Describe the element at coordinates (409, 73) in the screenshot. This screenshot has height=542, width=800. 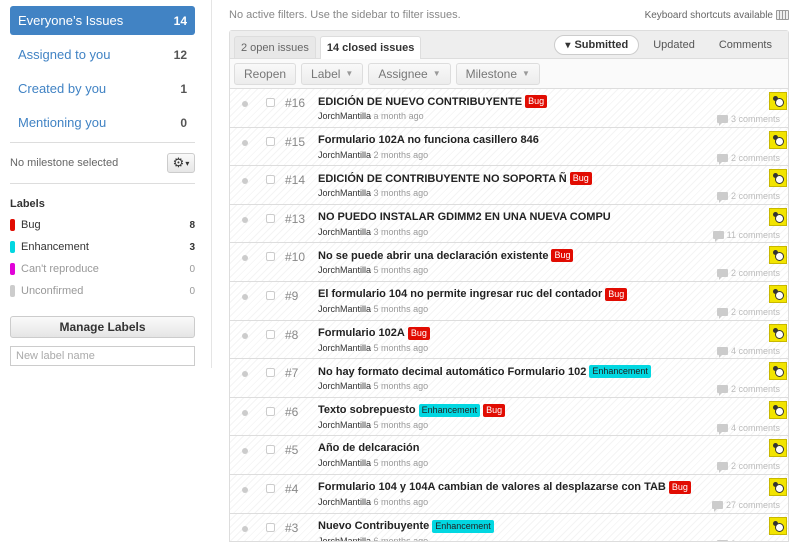
I see `assignee-dropdown-button: Assignee ▼` at that location.